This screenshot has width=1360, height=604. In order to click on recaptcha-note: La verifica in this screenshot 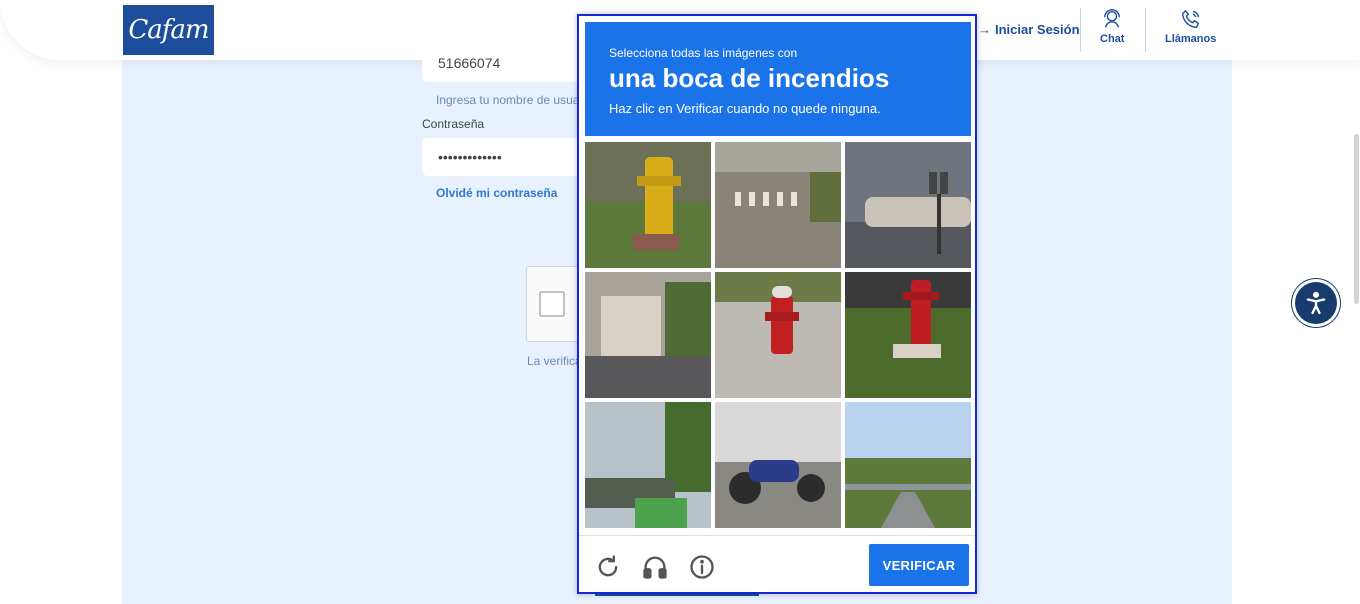, I will do `click(554, 361)`.